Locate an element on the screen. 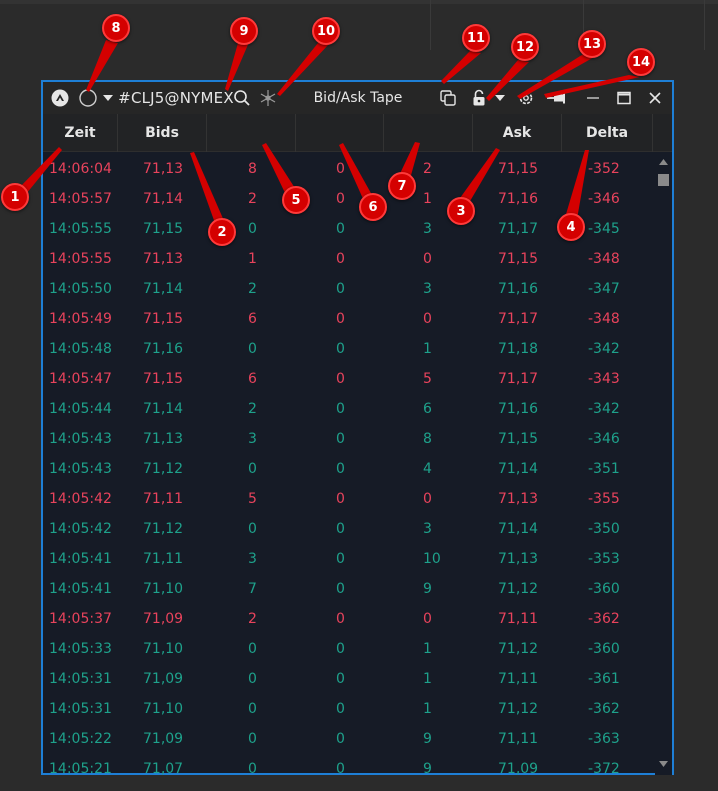 The height and width of the screenshot is (791, 718). table-row: 14:06:04 71,13 8 0 2 71,15 -352 is located at coordinates (349, 169).